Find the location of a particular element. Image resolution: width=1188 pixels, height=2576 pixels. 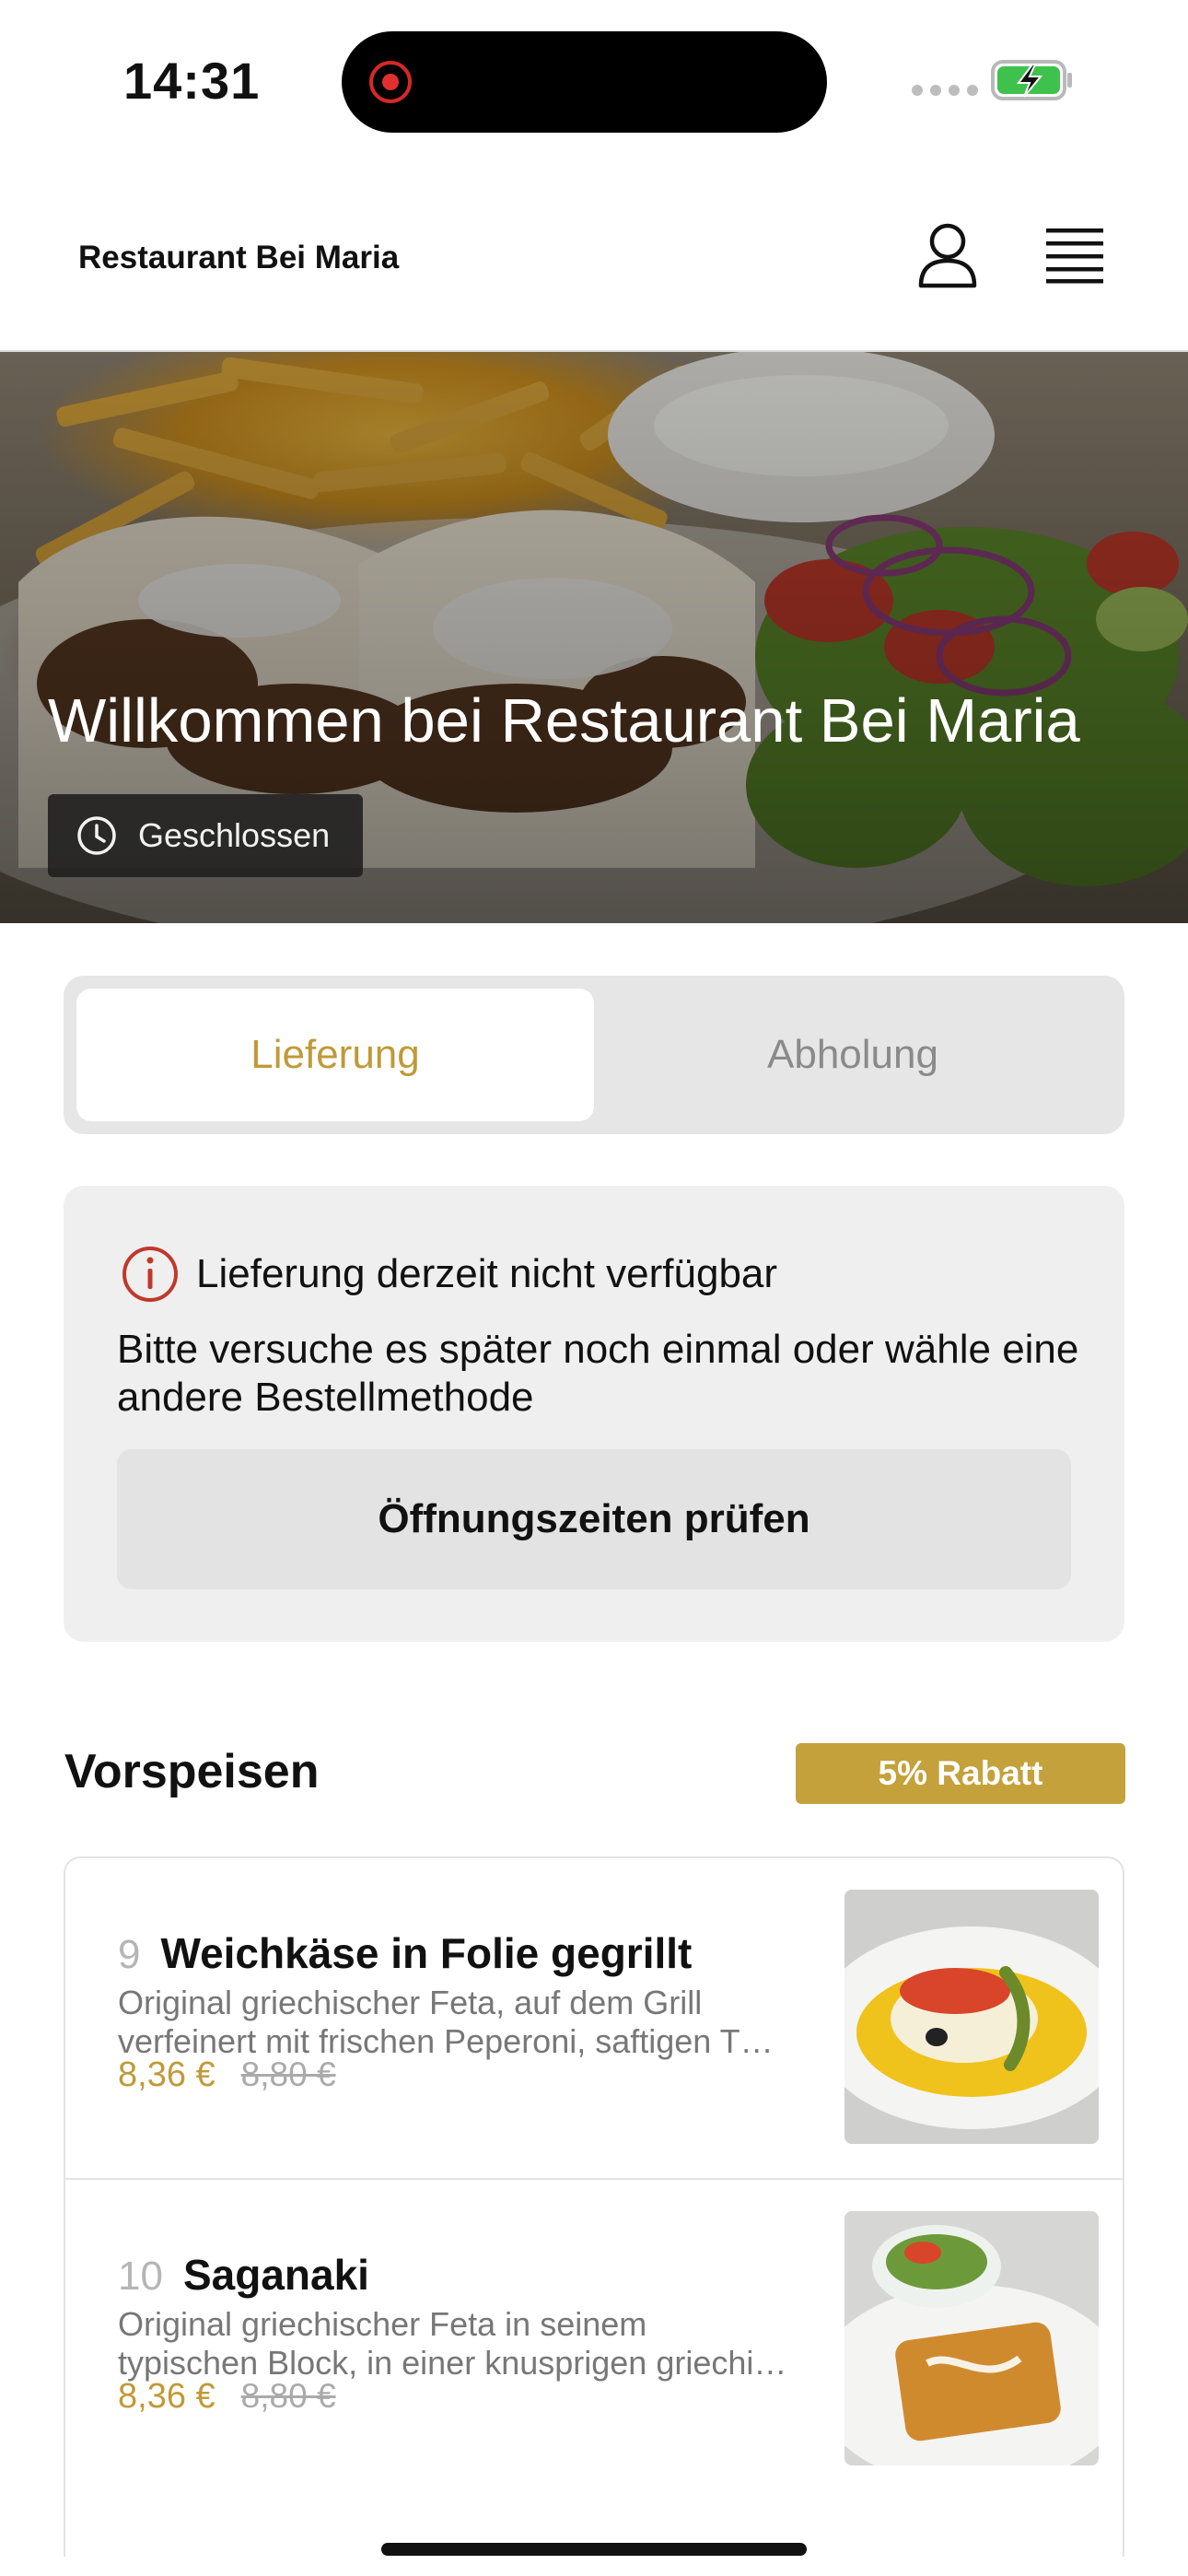

notice-header: Lieferung derzeit nicht verfügbar is located at coordinates (449, 1275).